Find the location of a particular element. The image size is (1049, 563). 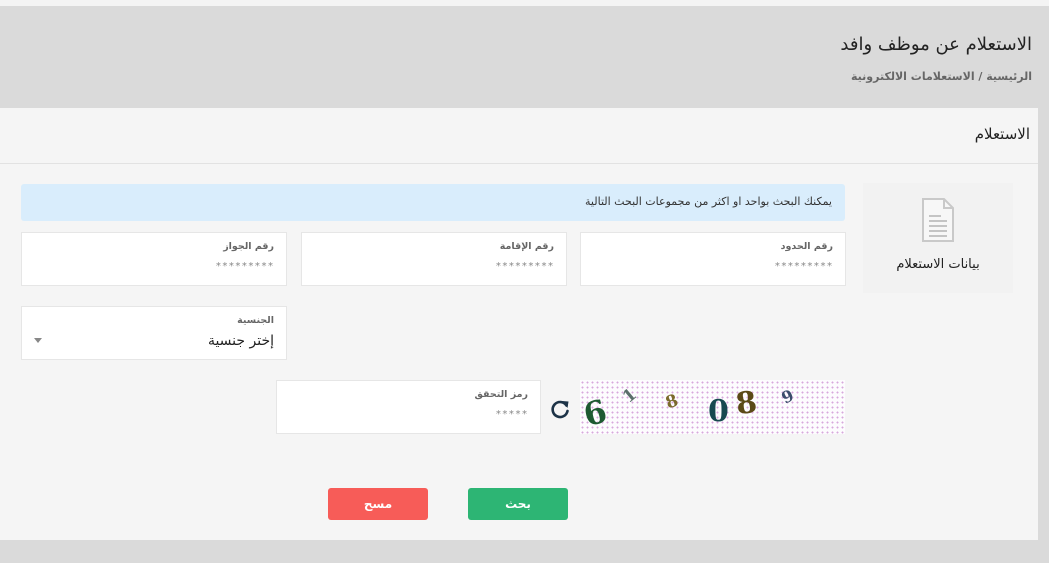

nationality-selected-value: إختر جنسية is located at coordinates (240, 341).